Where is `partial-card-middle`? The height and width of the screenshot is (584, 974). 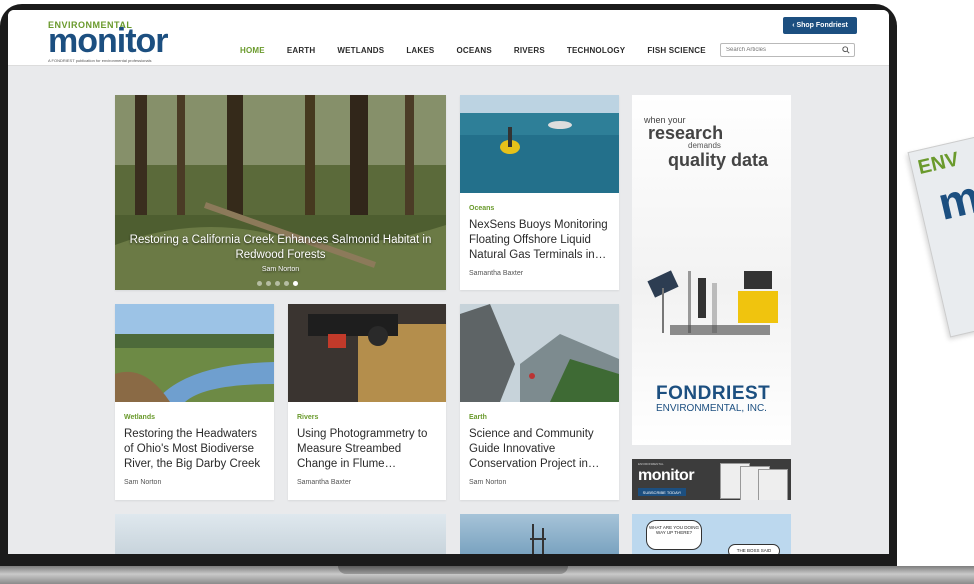
partial-card-middle is located at coordinates (539, 534).